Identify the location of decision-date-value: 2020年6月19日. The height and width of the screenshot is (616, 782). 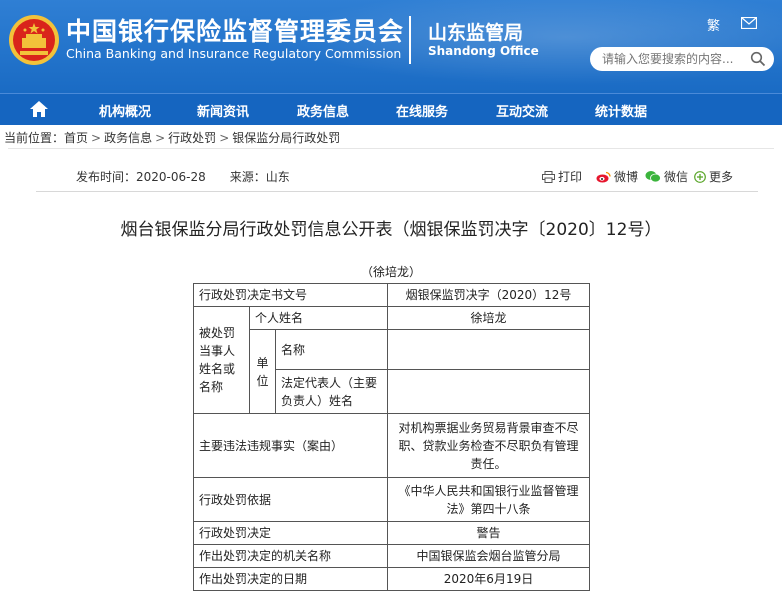
(488, 579).